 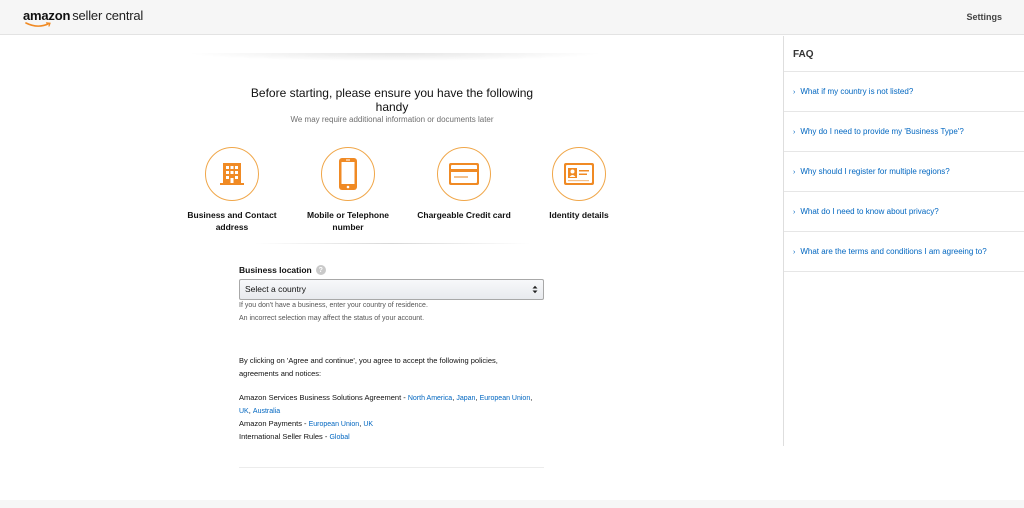 What do you see at coordinates (464, 215) in the screenshot?
I see `requirement-label: Chargeable Credit card` at bounding box center [464, 215].